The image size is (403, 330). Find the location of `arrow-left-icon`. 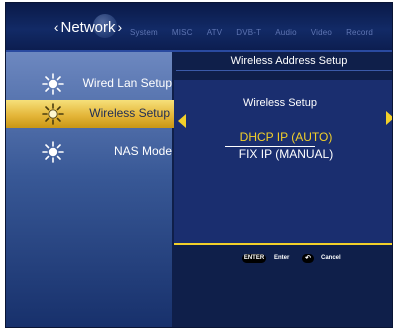

arrow-left-icon is located at coordinates (182, 121).